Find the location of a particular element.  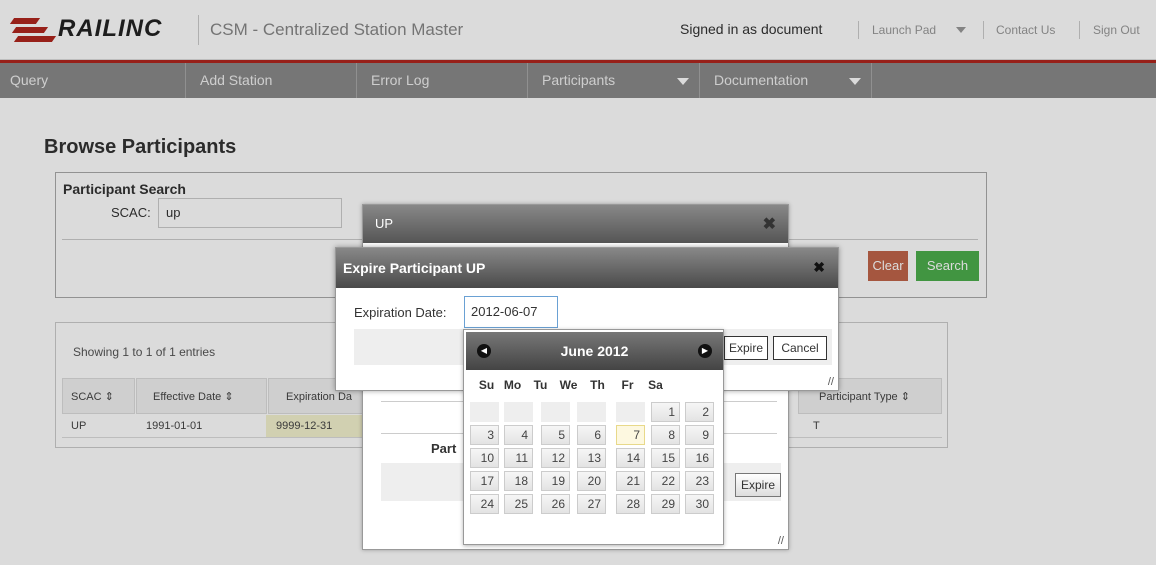

nav-label: Query is located at coordinates (29, 80).